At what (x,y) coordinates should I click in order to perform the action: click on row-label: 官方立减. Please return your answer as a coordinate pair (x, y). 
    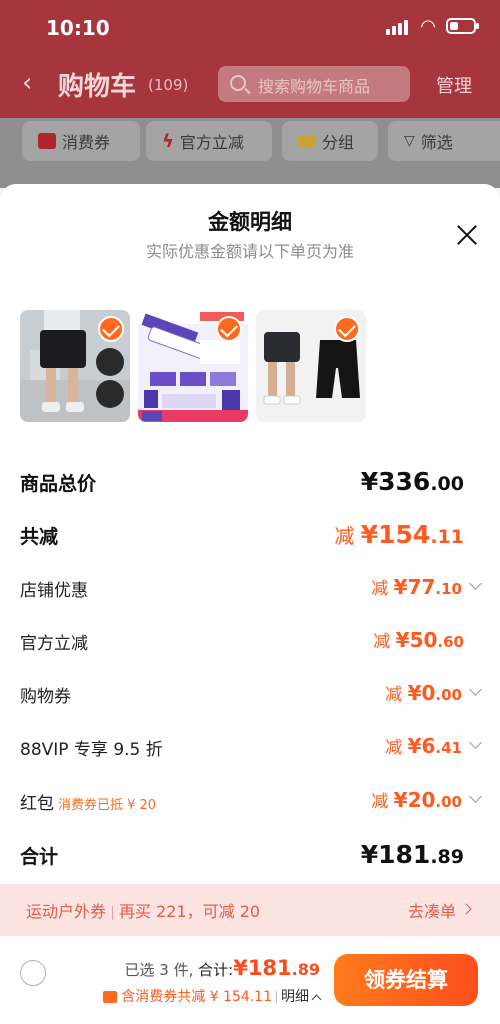
    Looking at the image, I should click on (54, 644).